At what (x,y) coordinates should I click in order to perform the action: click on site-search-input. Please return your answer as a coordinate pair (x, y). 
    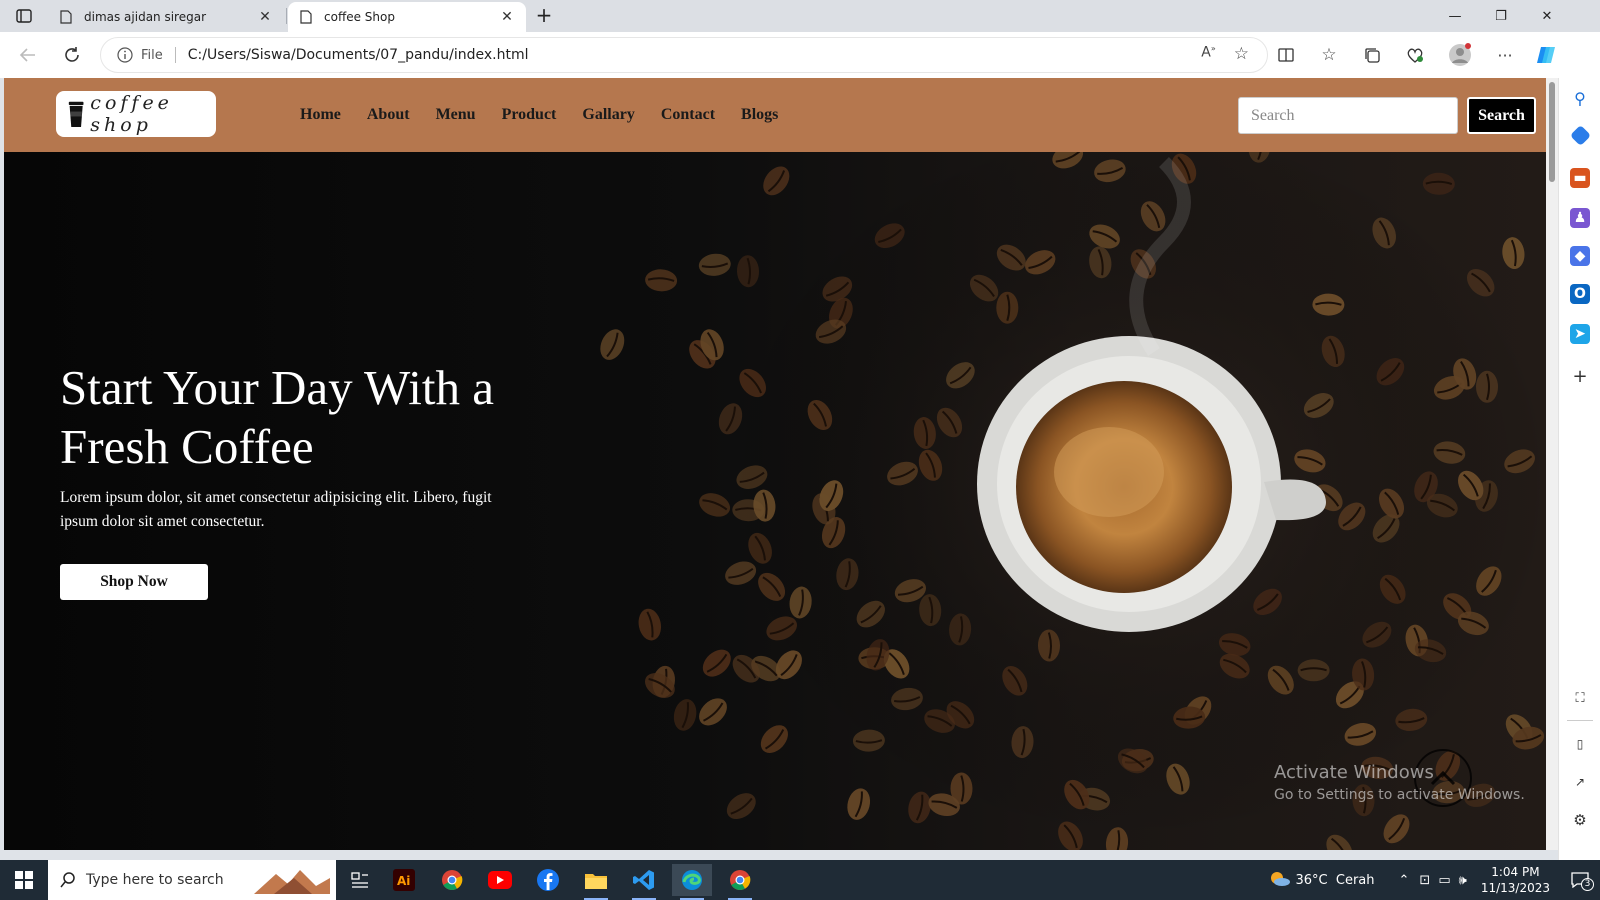
    Looking at the image, I should click on (1348, 115).